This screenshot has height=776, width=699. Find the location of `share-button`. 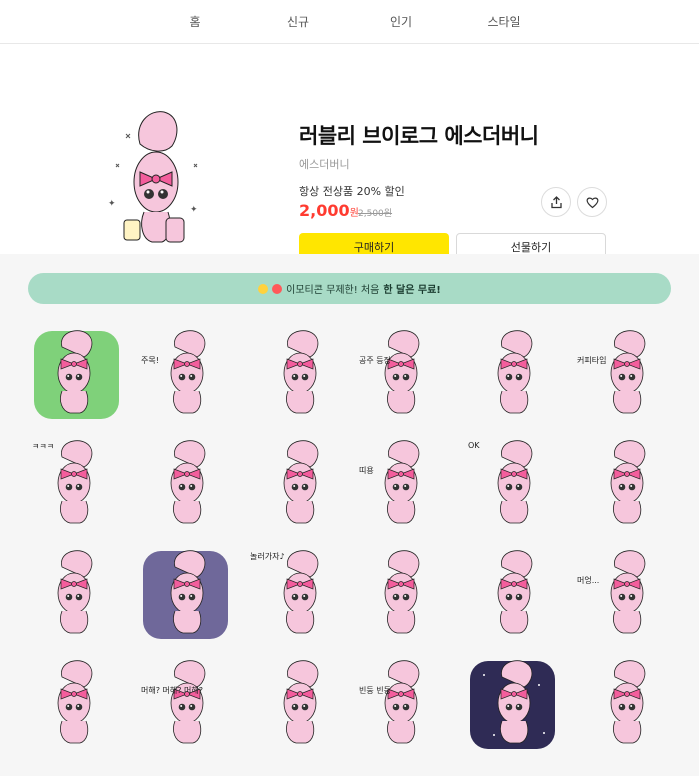

share-button is located at coordinates (556, 202).